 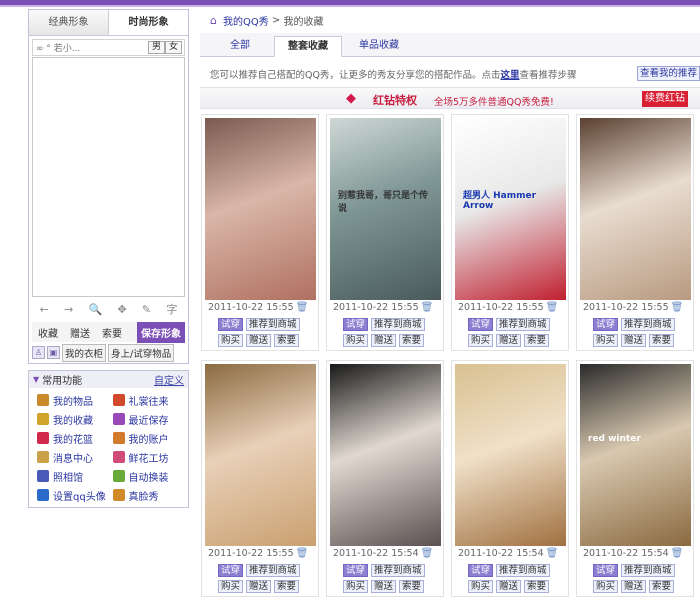 I want to click on gender-female-button: 女, so click(x=173, y=47).